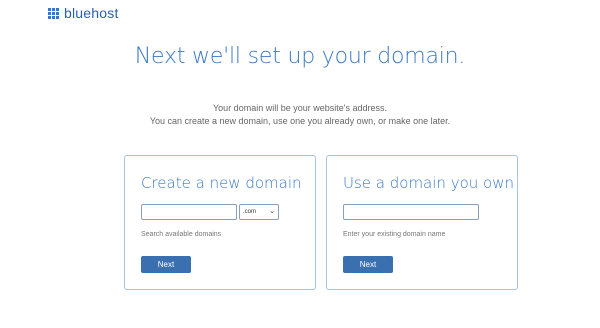  Describe the element at coordinates (411, 212) in the screenshot. I see `existing-domain-input` at that location.